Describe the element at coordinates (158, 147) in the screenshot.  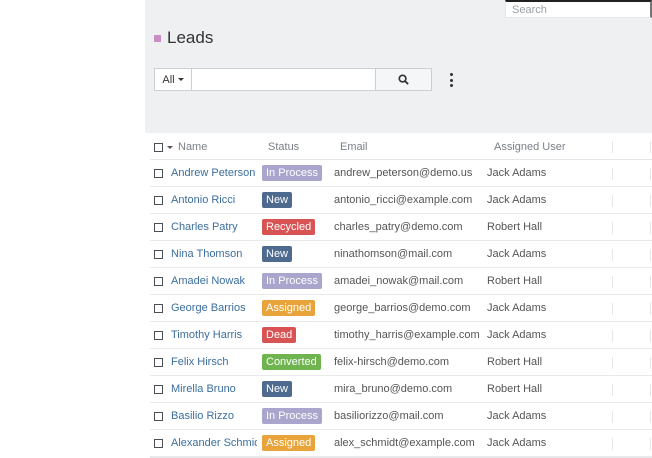
I see `select-all-checkbox` at that location.